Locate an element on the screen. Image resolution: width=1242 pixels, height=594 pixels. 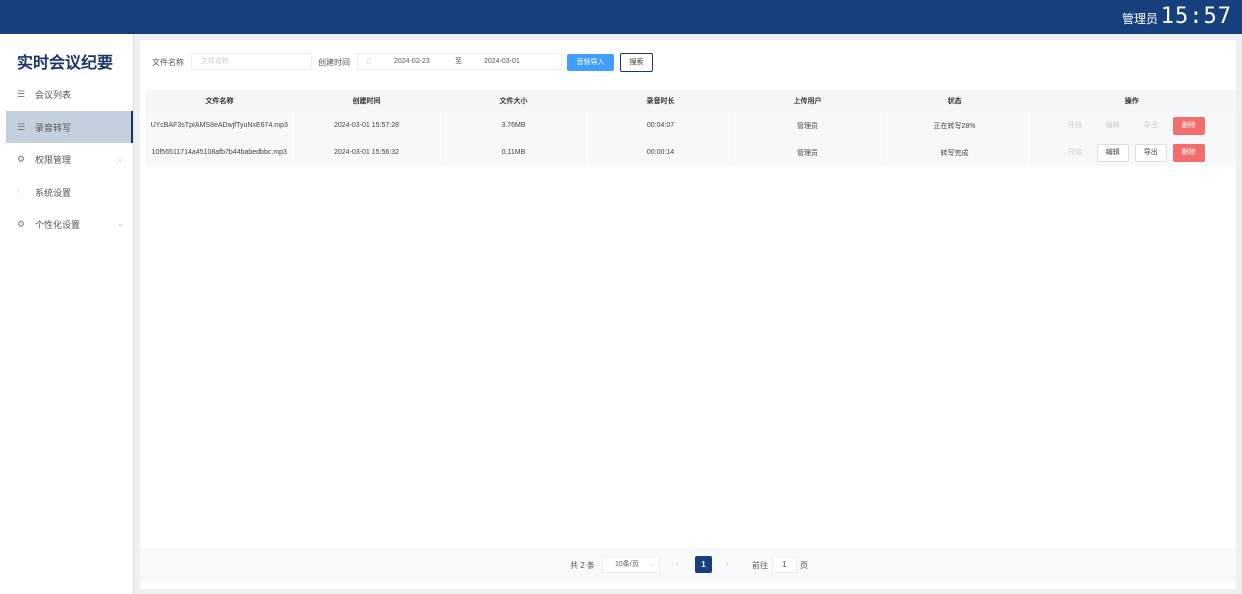
file-size: 3.76MB is located at coordinates (514, 125).